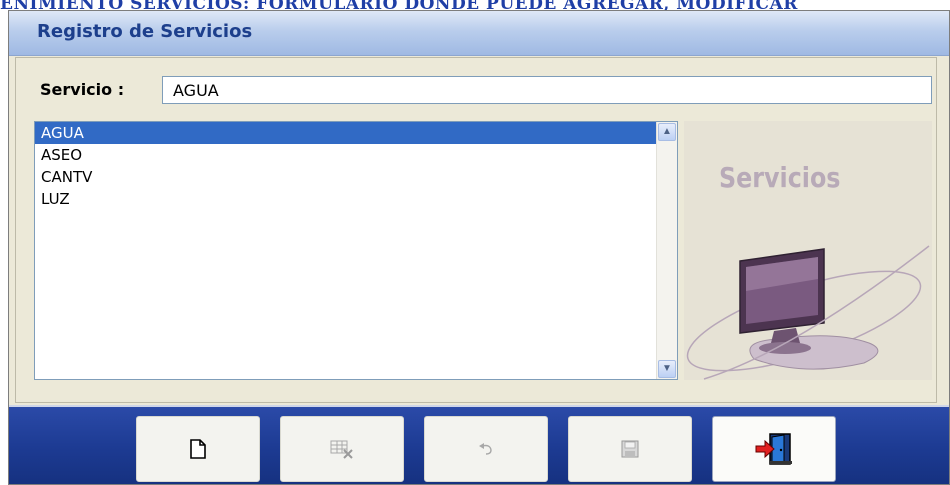 The image size is (950, 485). I want to click on chevron-up-icon: ▲, so click(667, 131).